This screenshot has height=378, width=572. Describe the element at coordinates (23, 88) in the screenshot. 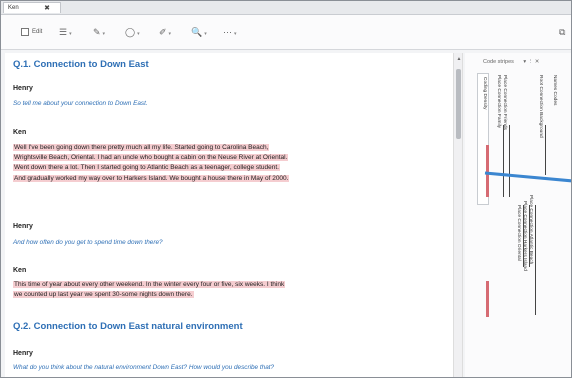

I see `speaker-henry-1: Henry` at that location.